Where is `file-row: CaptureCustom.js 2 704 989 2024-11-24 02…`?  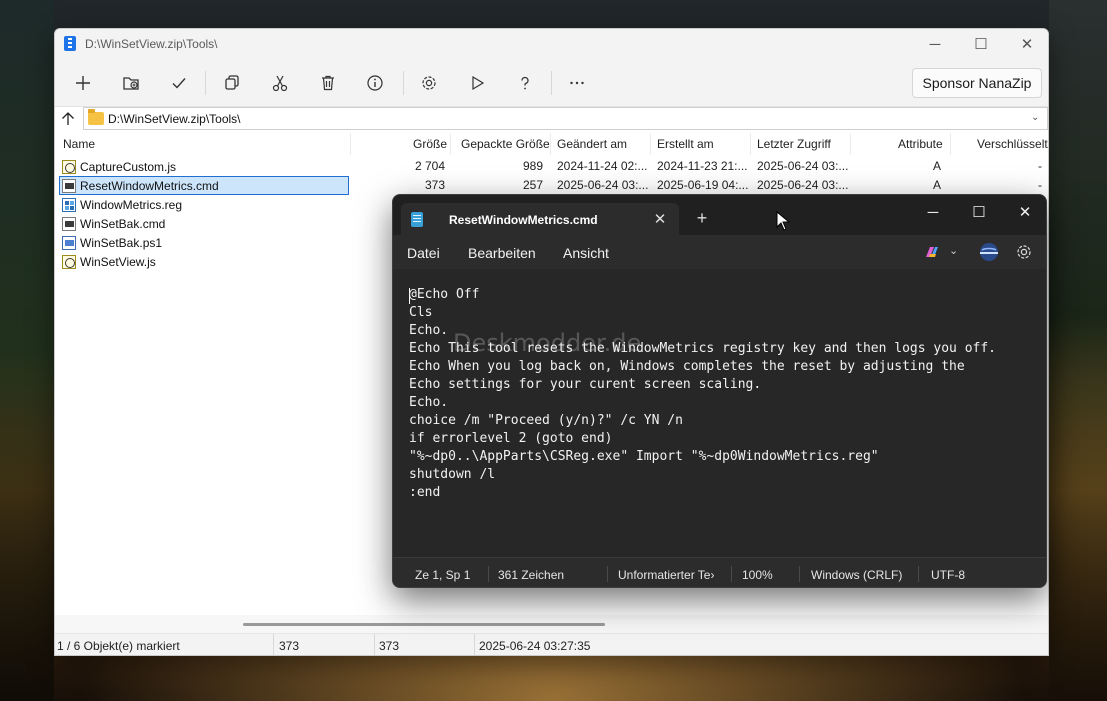 file-row: CaptureCustom.js 2 704 989 2024-11-24 02… is located at coordinates (551, 166).